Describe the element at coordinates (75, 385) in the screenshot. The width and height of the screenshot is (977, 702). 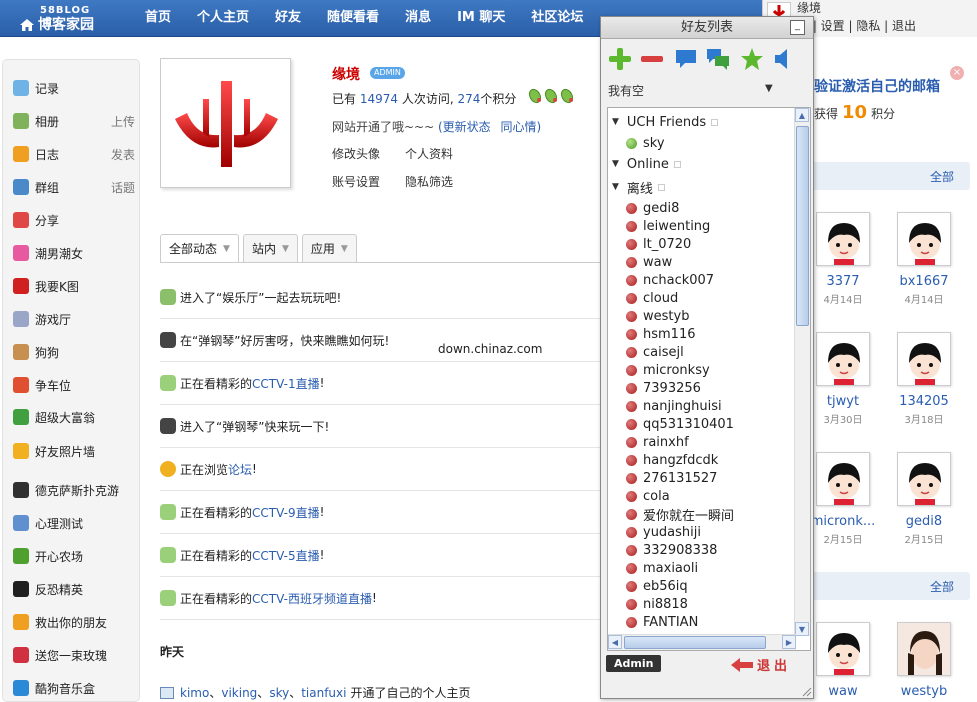
I see `sidebar-item: 争车位` at that location.